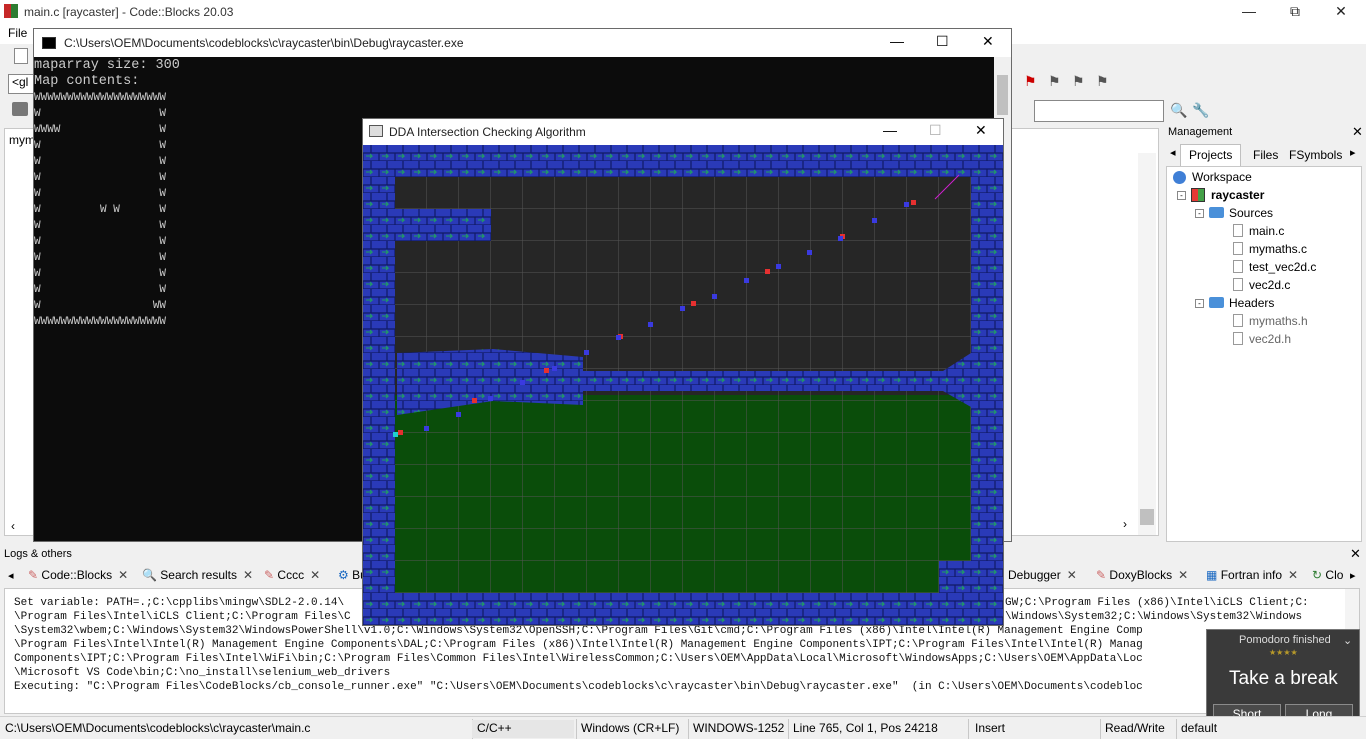 The height and width of the screenshot is (739, 1366). What do you see at coordinates (1031, 81) in the screenshot?
I see `debug-flag-icon: ⚑` at bounding box center [1031, 81].